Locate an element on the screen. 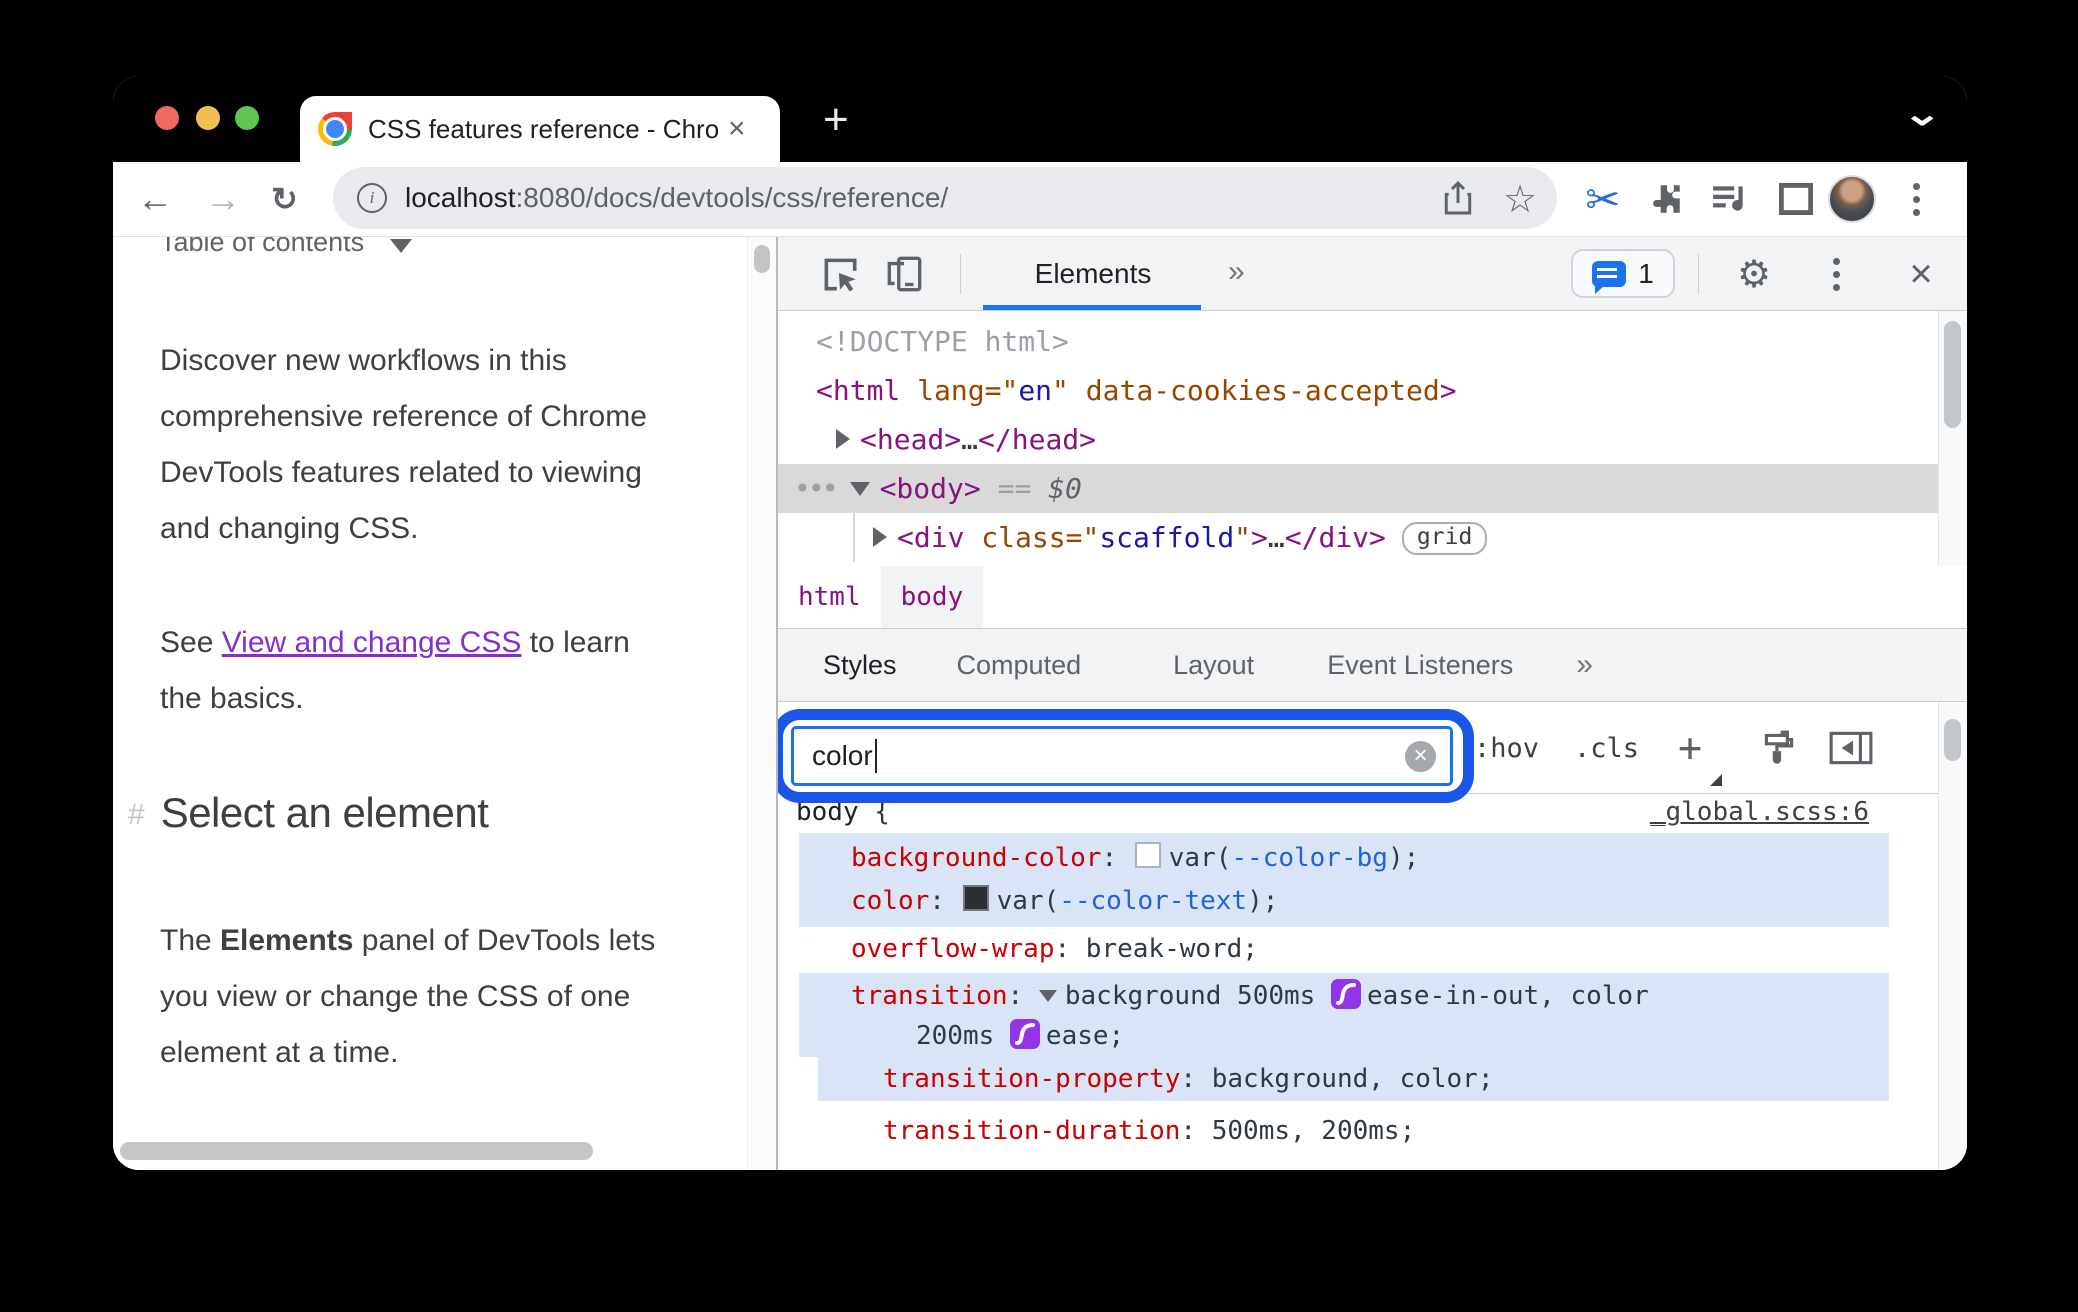  back-button: ← is located at coordinates (155, 199).